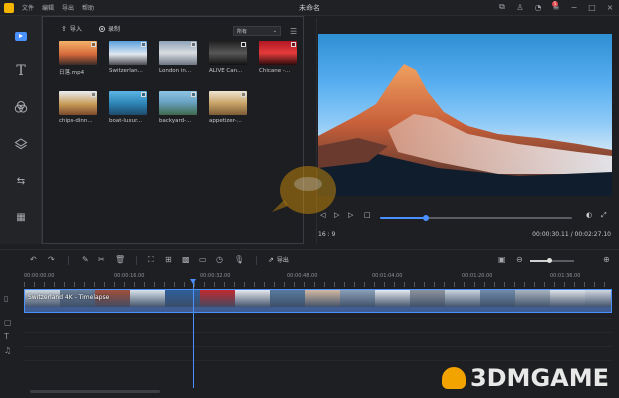 The image size is (619, 398). I want to click on media-filter-select: 所有 ⌄, so click(257, 31).